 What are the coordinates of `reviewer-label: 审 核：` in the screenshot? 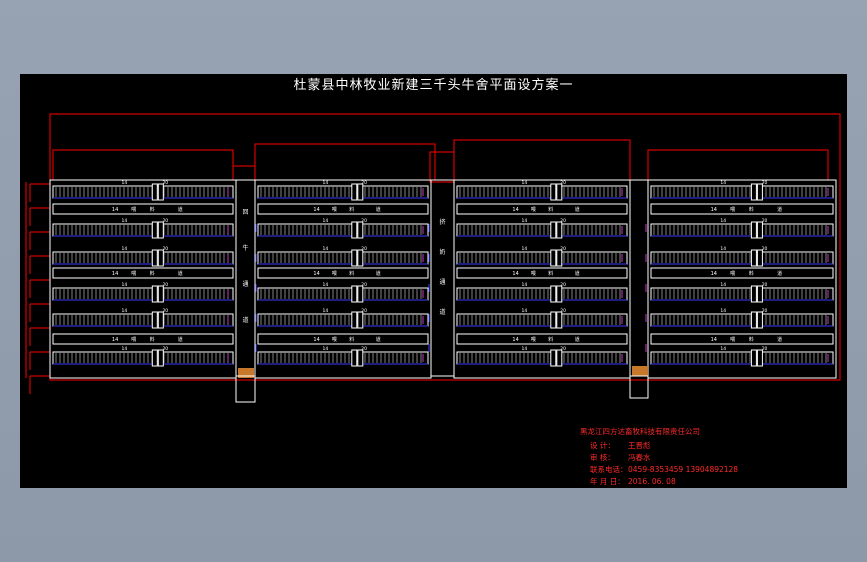 It's located at (602, 457).